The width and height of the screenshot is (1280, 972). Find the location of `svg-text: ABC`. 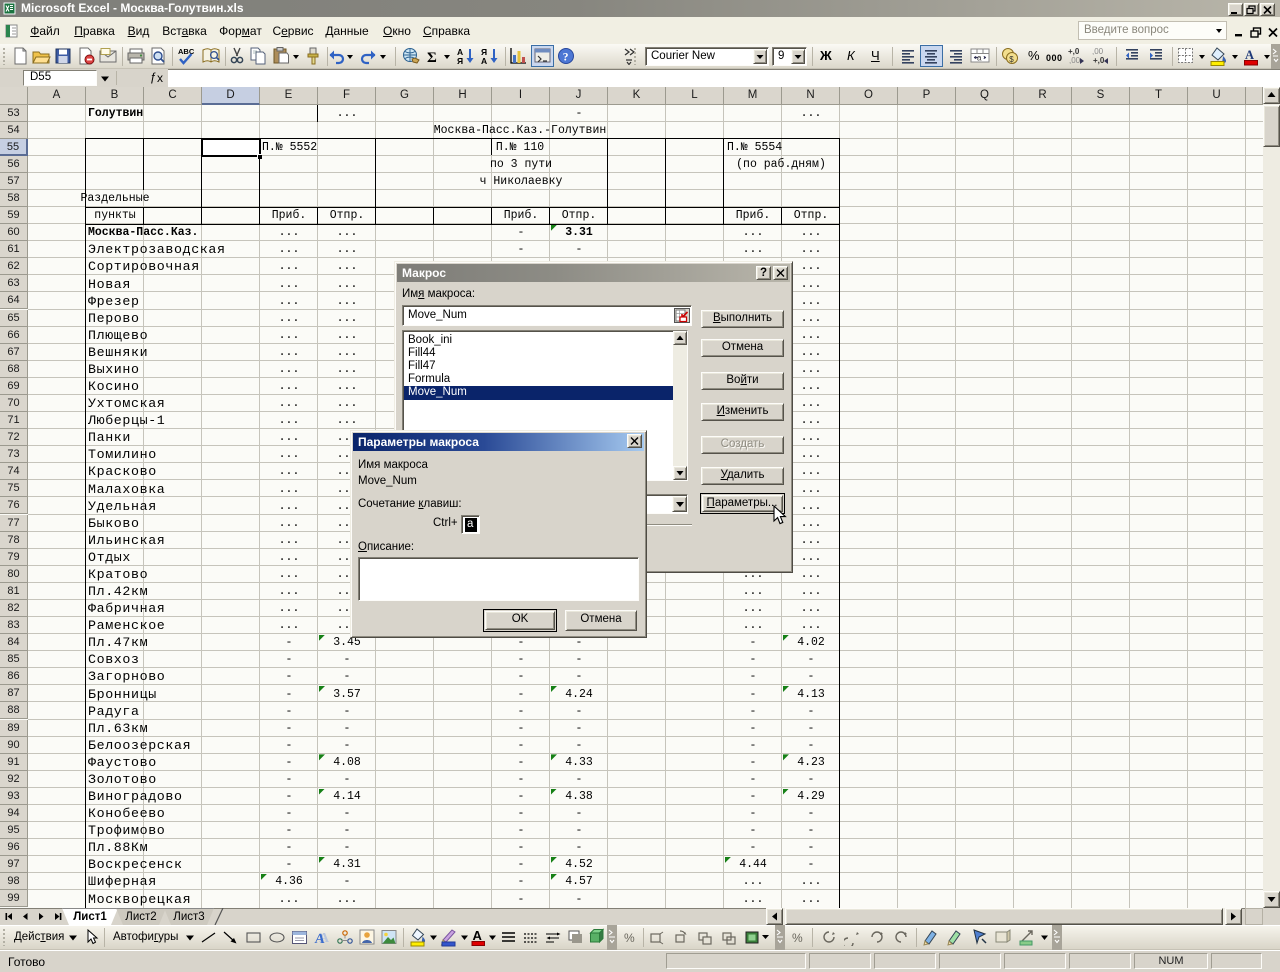

svg-text: ABC is located at coordinates (186, 51).